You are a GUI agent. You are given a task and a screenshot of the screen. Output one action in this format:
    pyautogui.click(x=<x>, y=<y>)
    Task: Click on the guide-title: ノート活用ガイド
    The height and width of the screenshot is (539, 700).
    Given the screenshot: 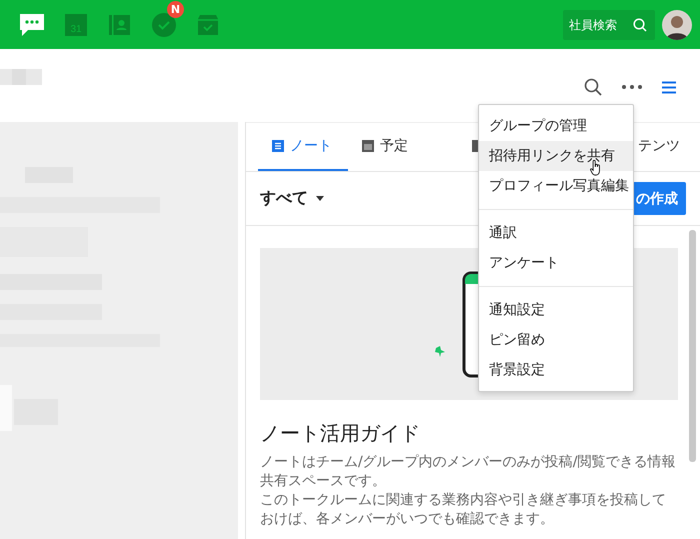 What is the action you would take?
    pyautogui.click(x=340, y=433)
    